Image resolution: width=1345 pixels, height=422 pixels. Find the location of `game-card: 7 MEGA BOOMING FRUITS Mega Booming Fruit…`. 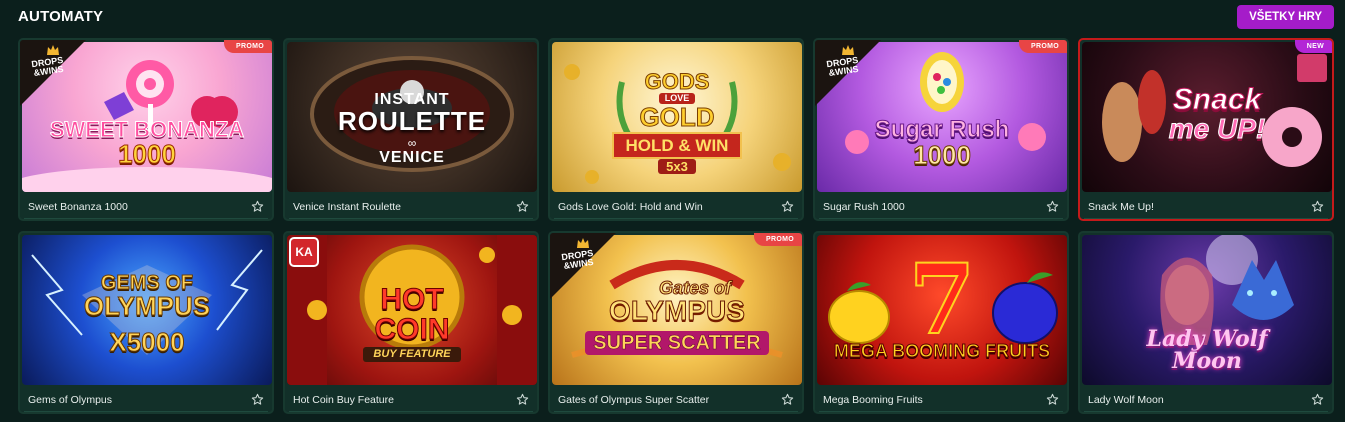

game-card: 7 MEGA BOOMING FRUITS Mega Booming Fruit… is located at coordinates (941, 322).